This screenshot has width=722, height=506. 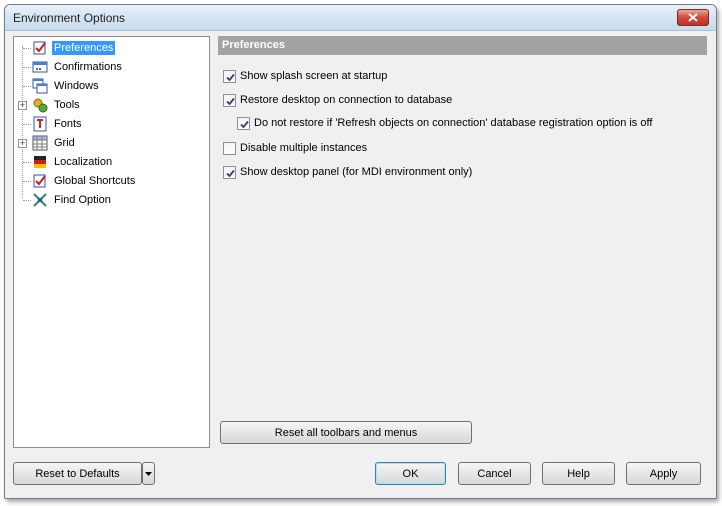 I want to click on tree-item-global-shortcuts: Global Shortcuts, so click(x=111, y=181).